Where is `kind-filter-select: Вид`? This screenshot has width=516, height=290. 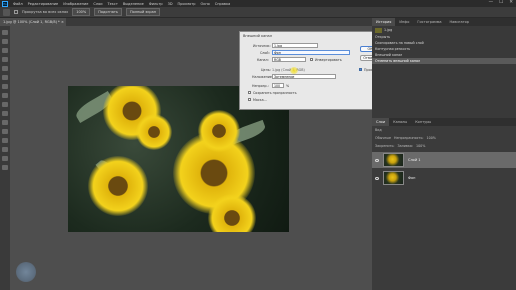 kind-filter-select: Вид is located at coordinates (378, 130).